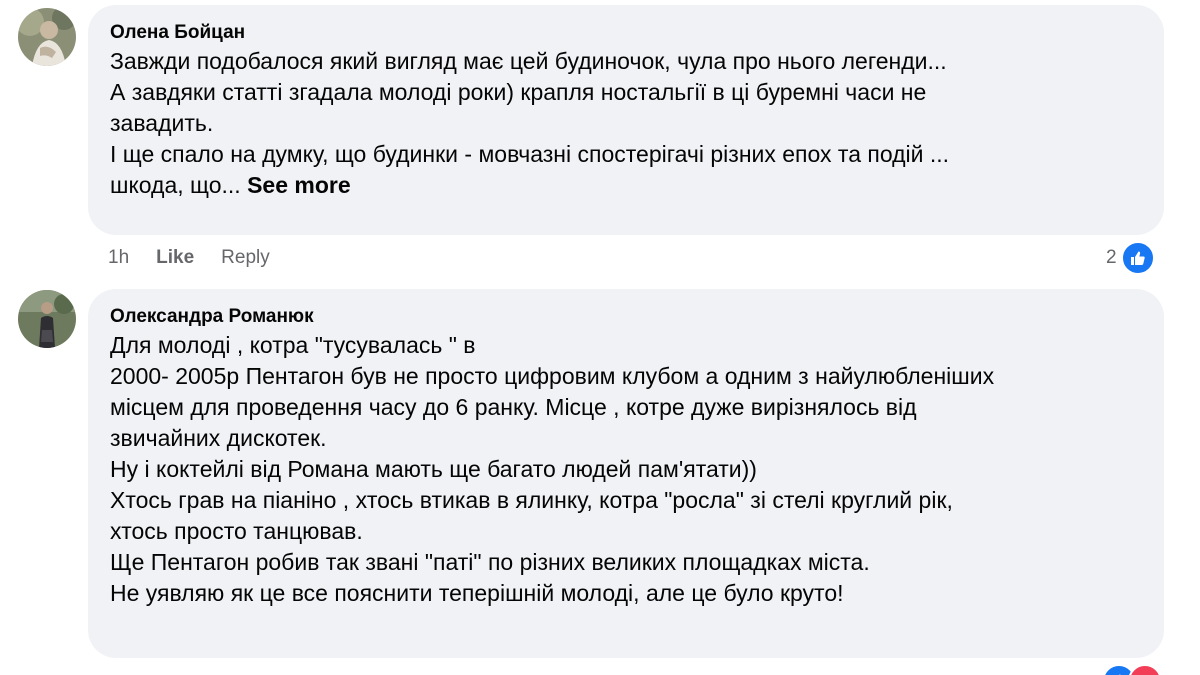 This screenshot has width=1200, height=675. Describe the element at coordinates (299, 185) in the screenshot. I see `see-more-link: See more` at that location.